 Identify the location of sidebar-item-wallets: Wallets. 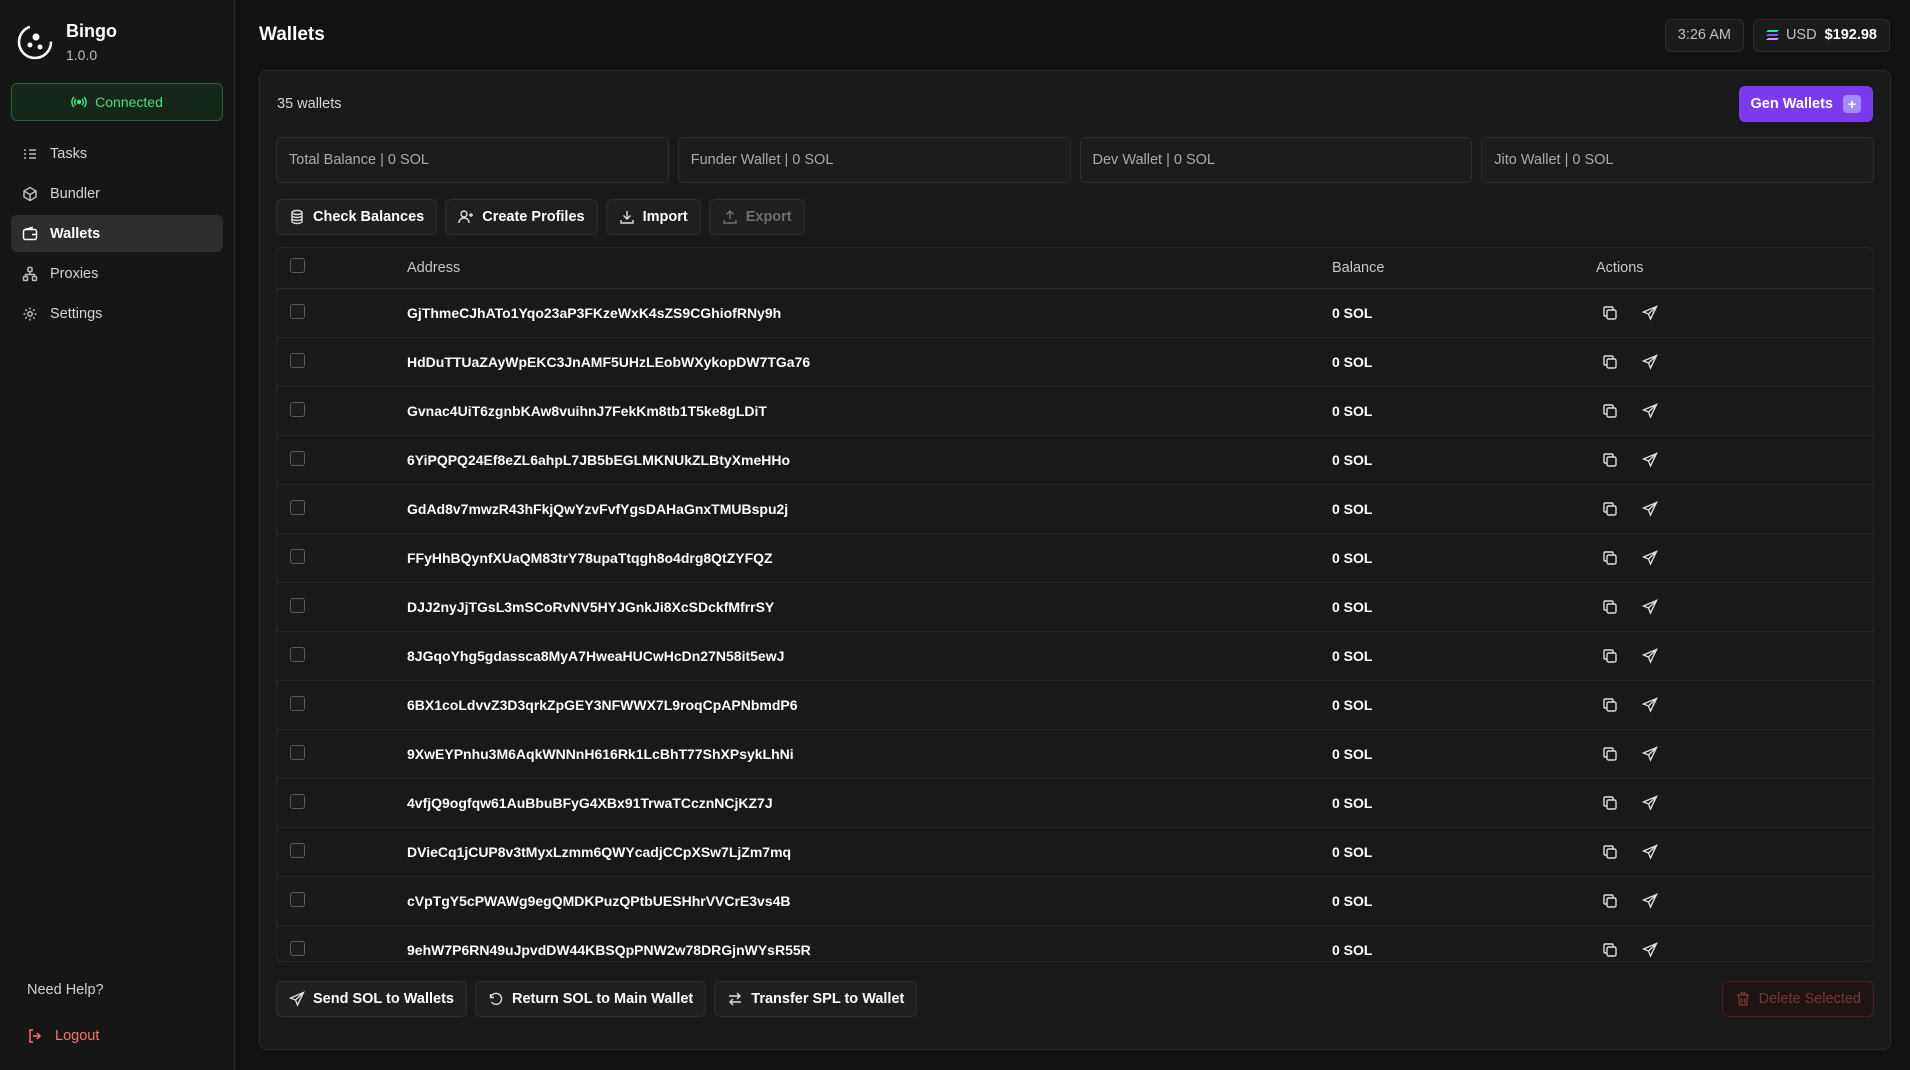
(117, 233).